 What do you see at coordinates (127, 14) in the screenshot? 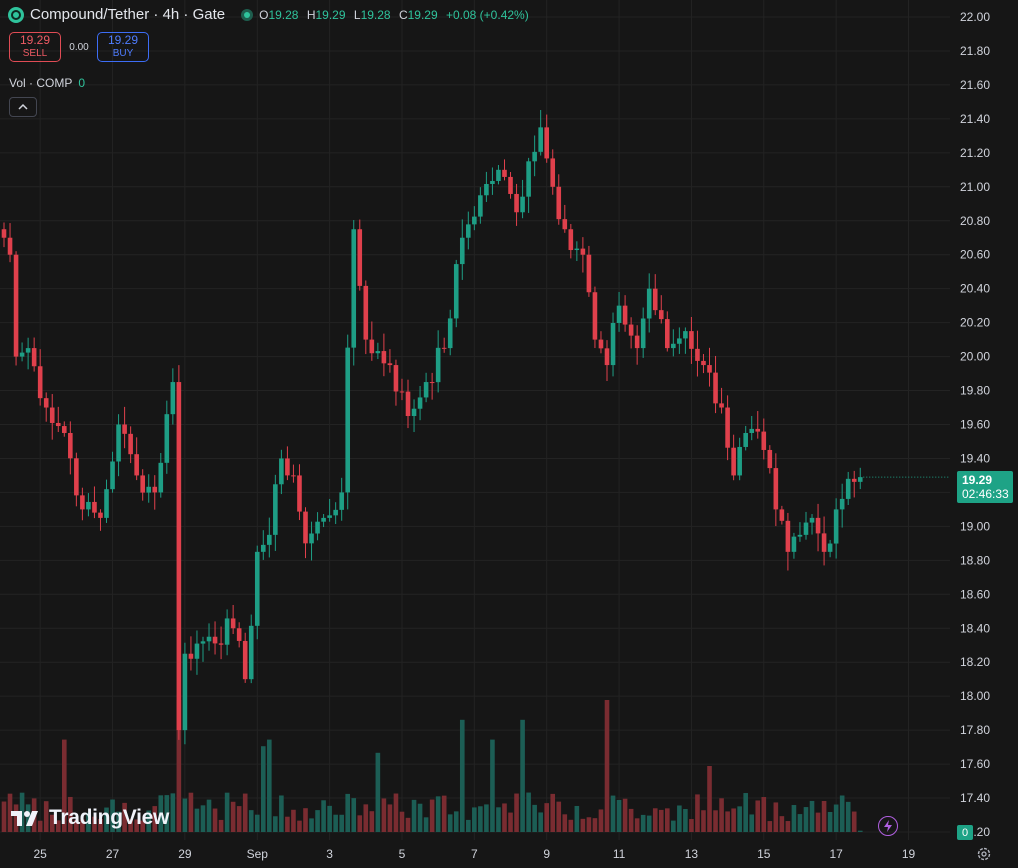
I see `symbol-title: Compound/Tether · 4h · Gate` at bounding box center [127, 14].